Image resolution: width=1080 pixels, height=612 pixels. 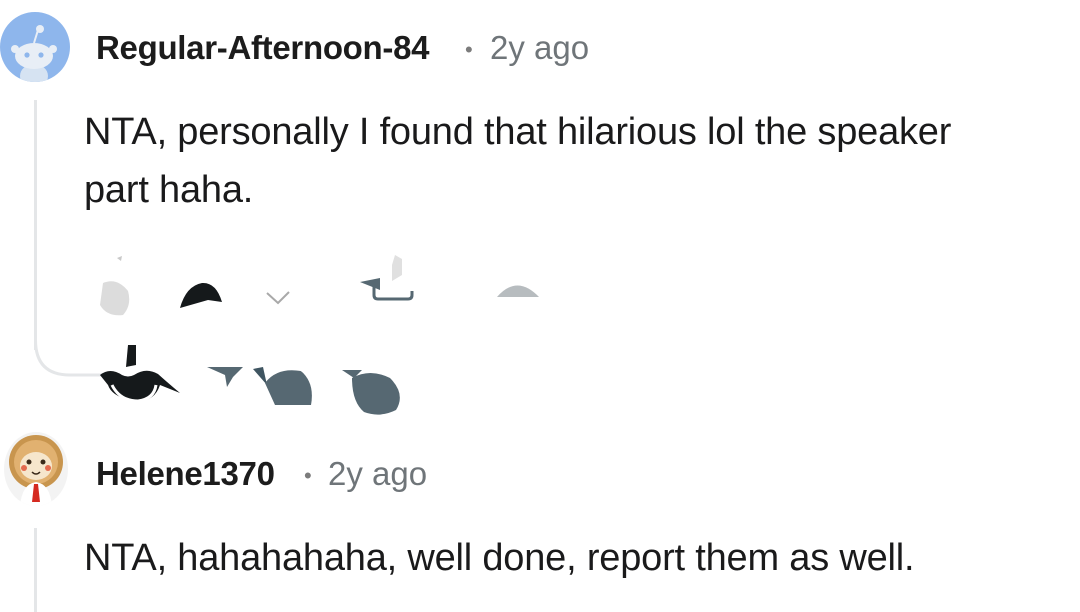 I want to click on username: Helene1370, so click(x=185, y=474).